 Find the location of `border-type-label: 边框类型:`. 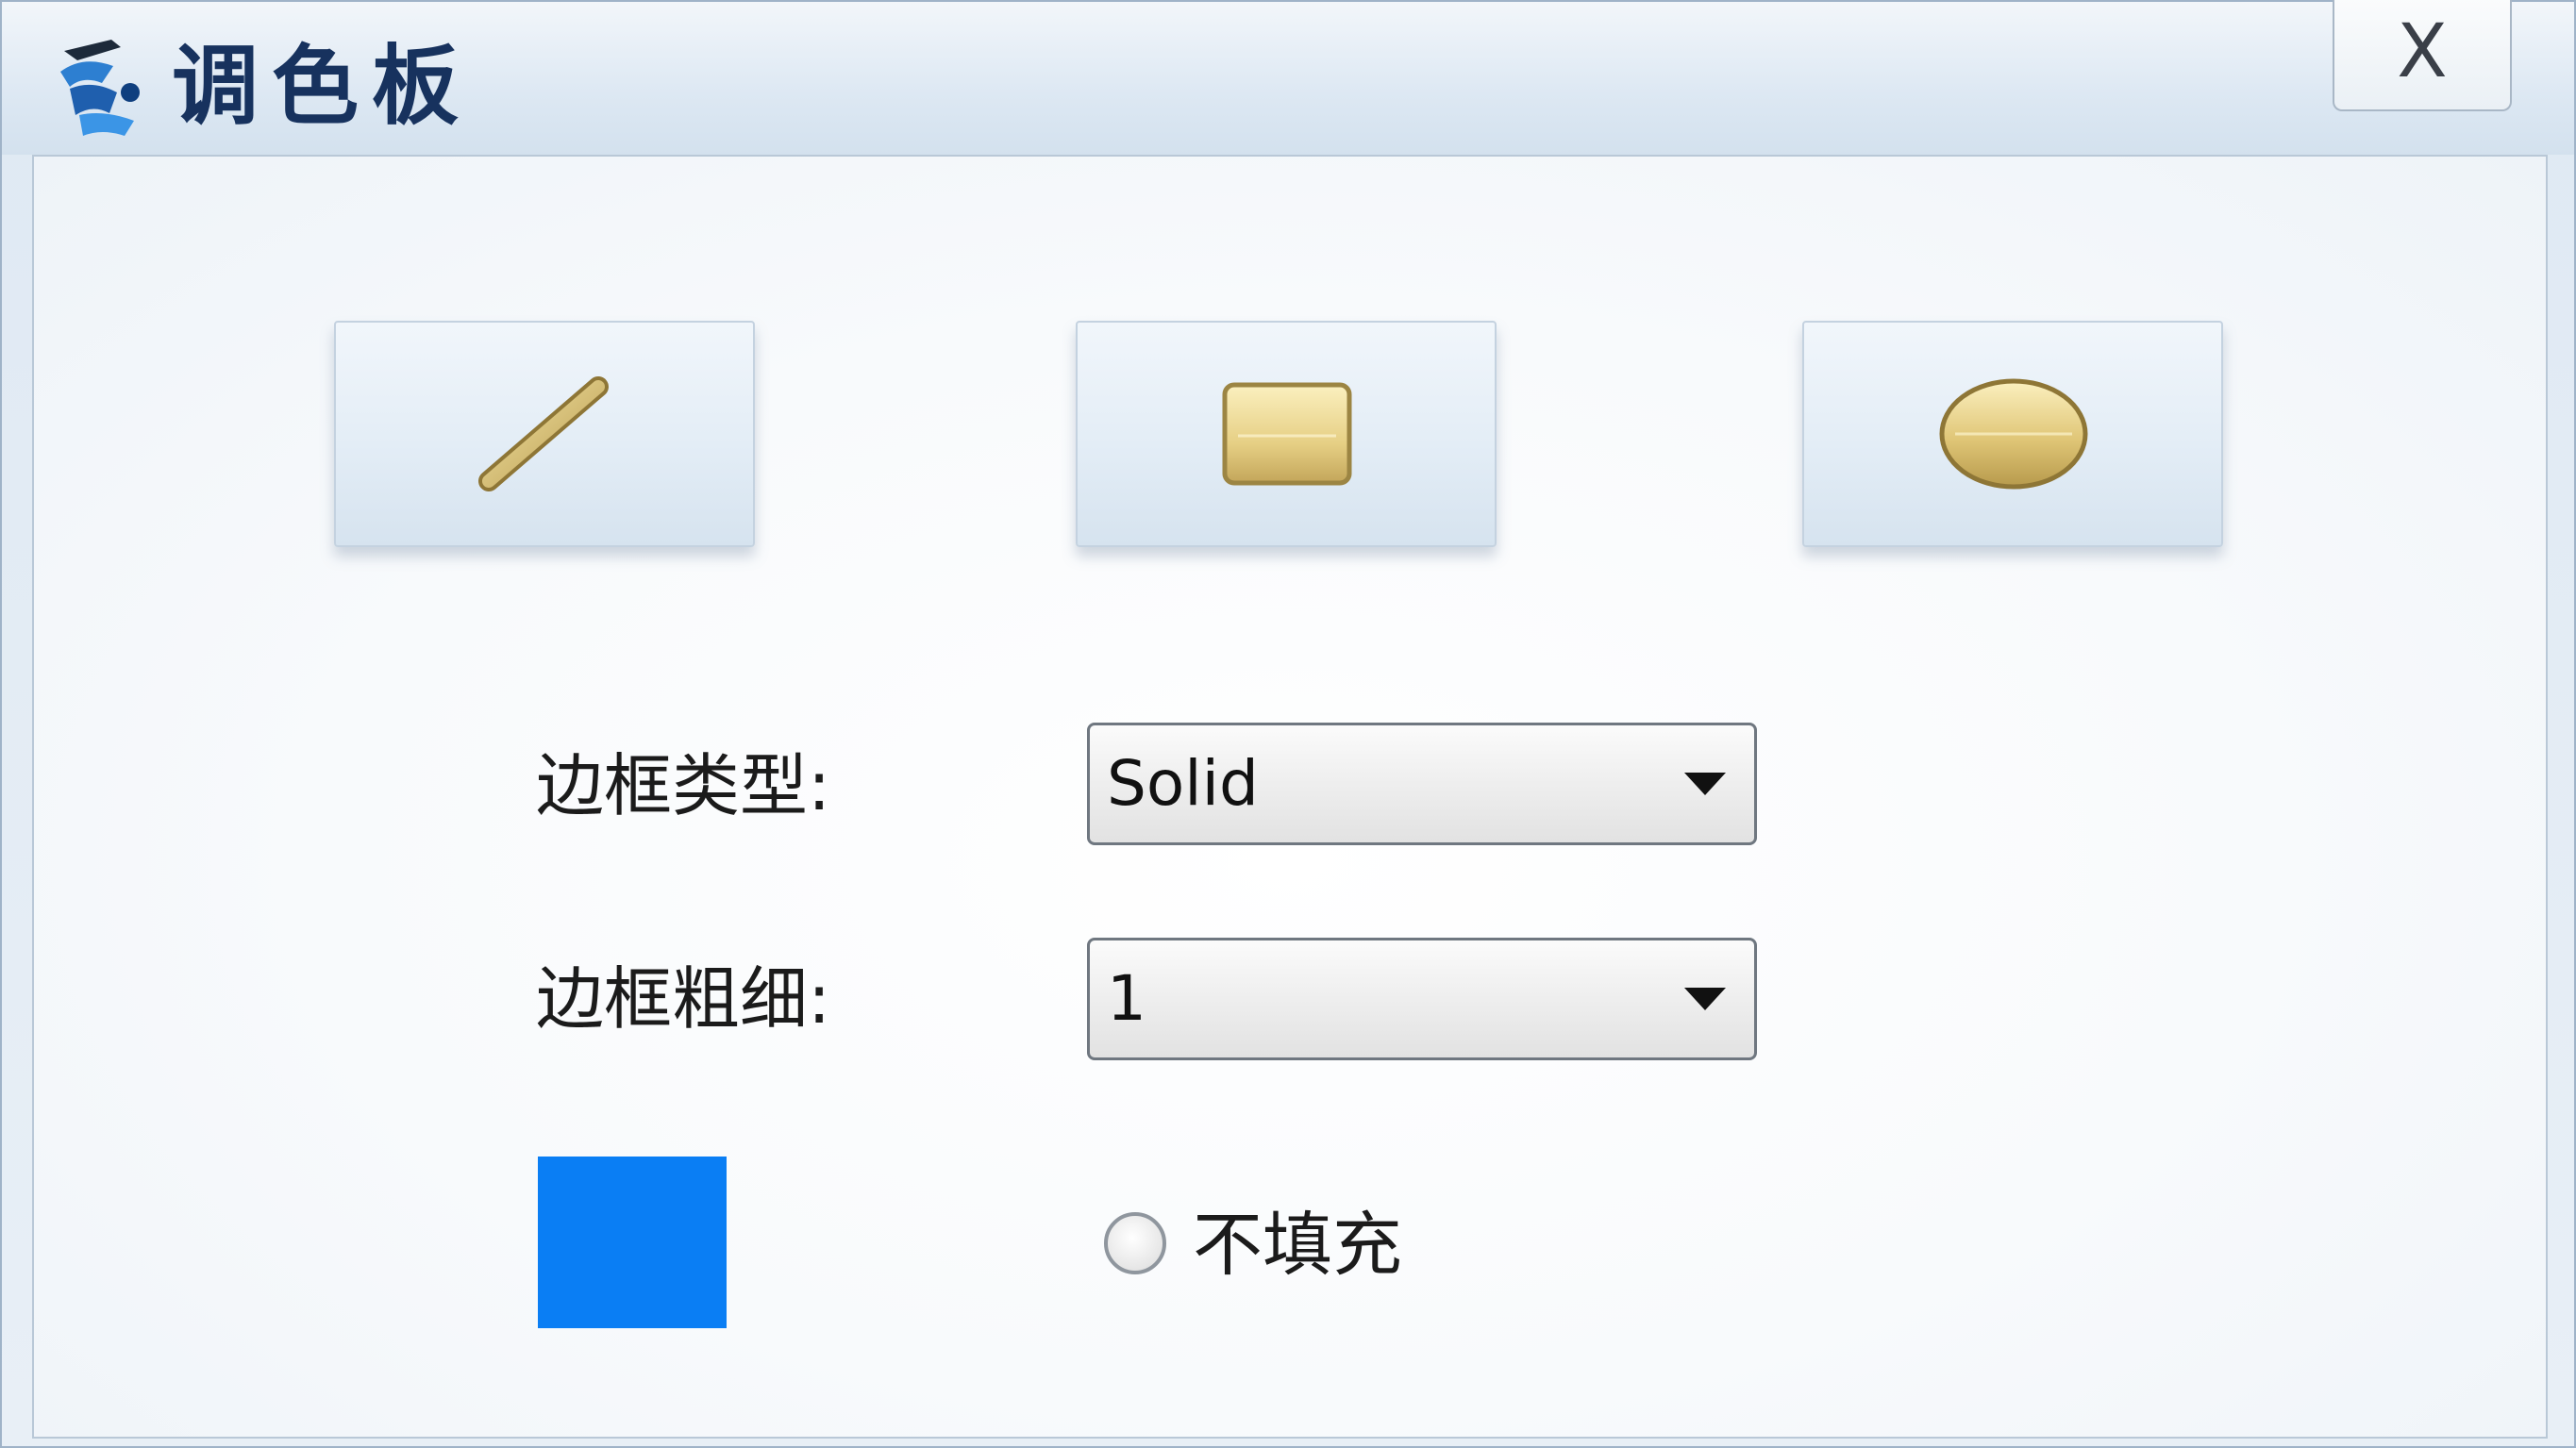

border-type-label: 边框类型: is located at coordinates (683, 786).